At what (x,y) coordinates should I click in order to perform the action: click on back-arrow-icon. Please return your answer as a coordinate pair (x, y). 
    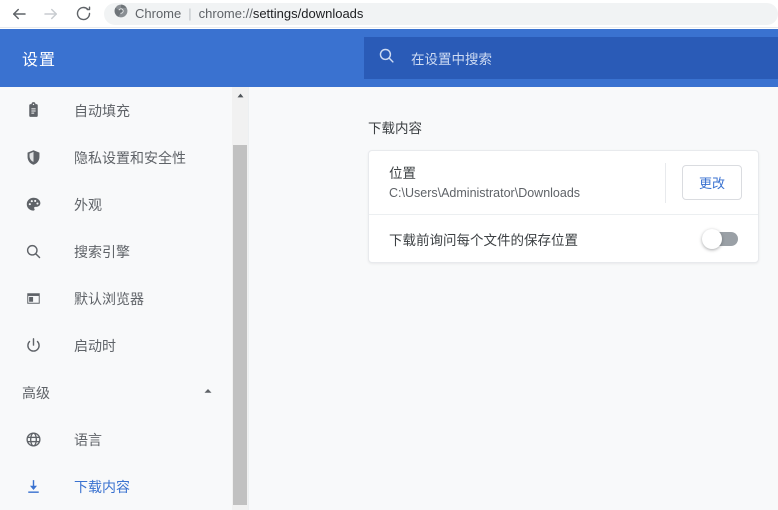
    Looking at the image, I should click on (19, 14).